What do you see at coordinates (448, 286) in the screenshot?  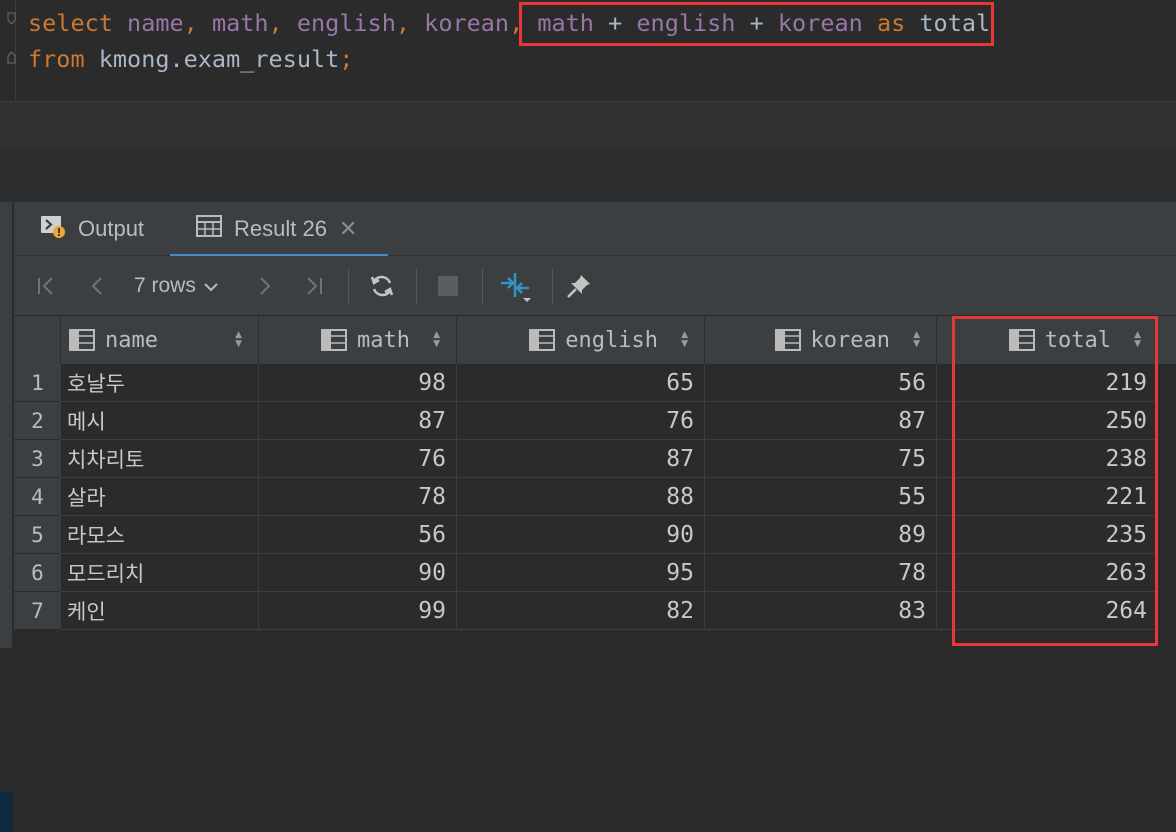 I see `stop-icon` at bounding box center [448, 286].